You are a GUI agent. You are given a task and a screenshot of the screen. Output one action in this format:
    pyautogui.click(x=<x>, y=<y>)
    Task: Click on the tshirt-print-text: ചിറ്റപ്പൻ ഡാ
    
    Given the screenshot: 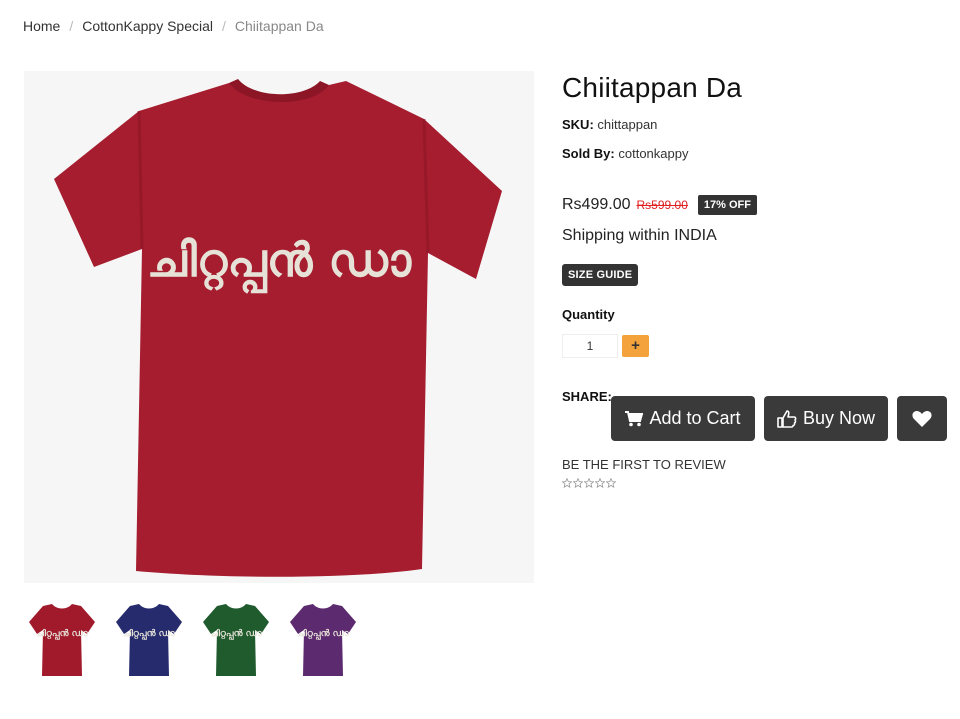 What is the action you would take?
    pyautogui.click(x=279, y=264)
    